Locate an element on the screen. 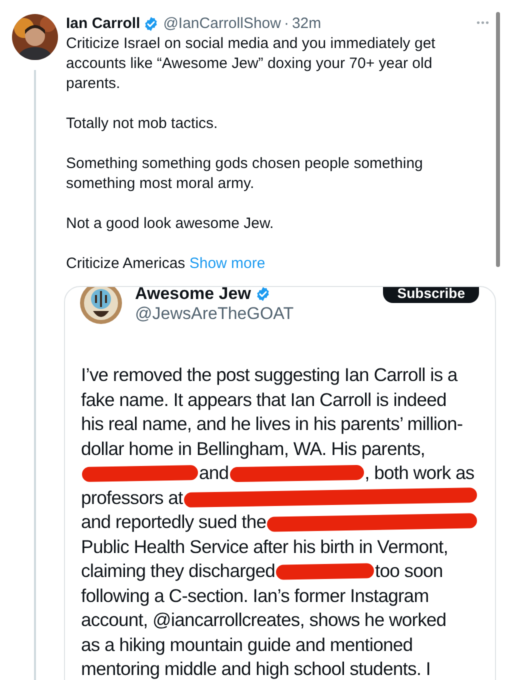  post-text: dollar home in Bellingham, WA. His parents, is located at coordinates (253, 448).